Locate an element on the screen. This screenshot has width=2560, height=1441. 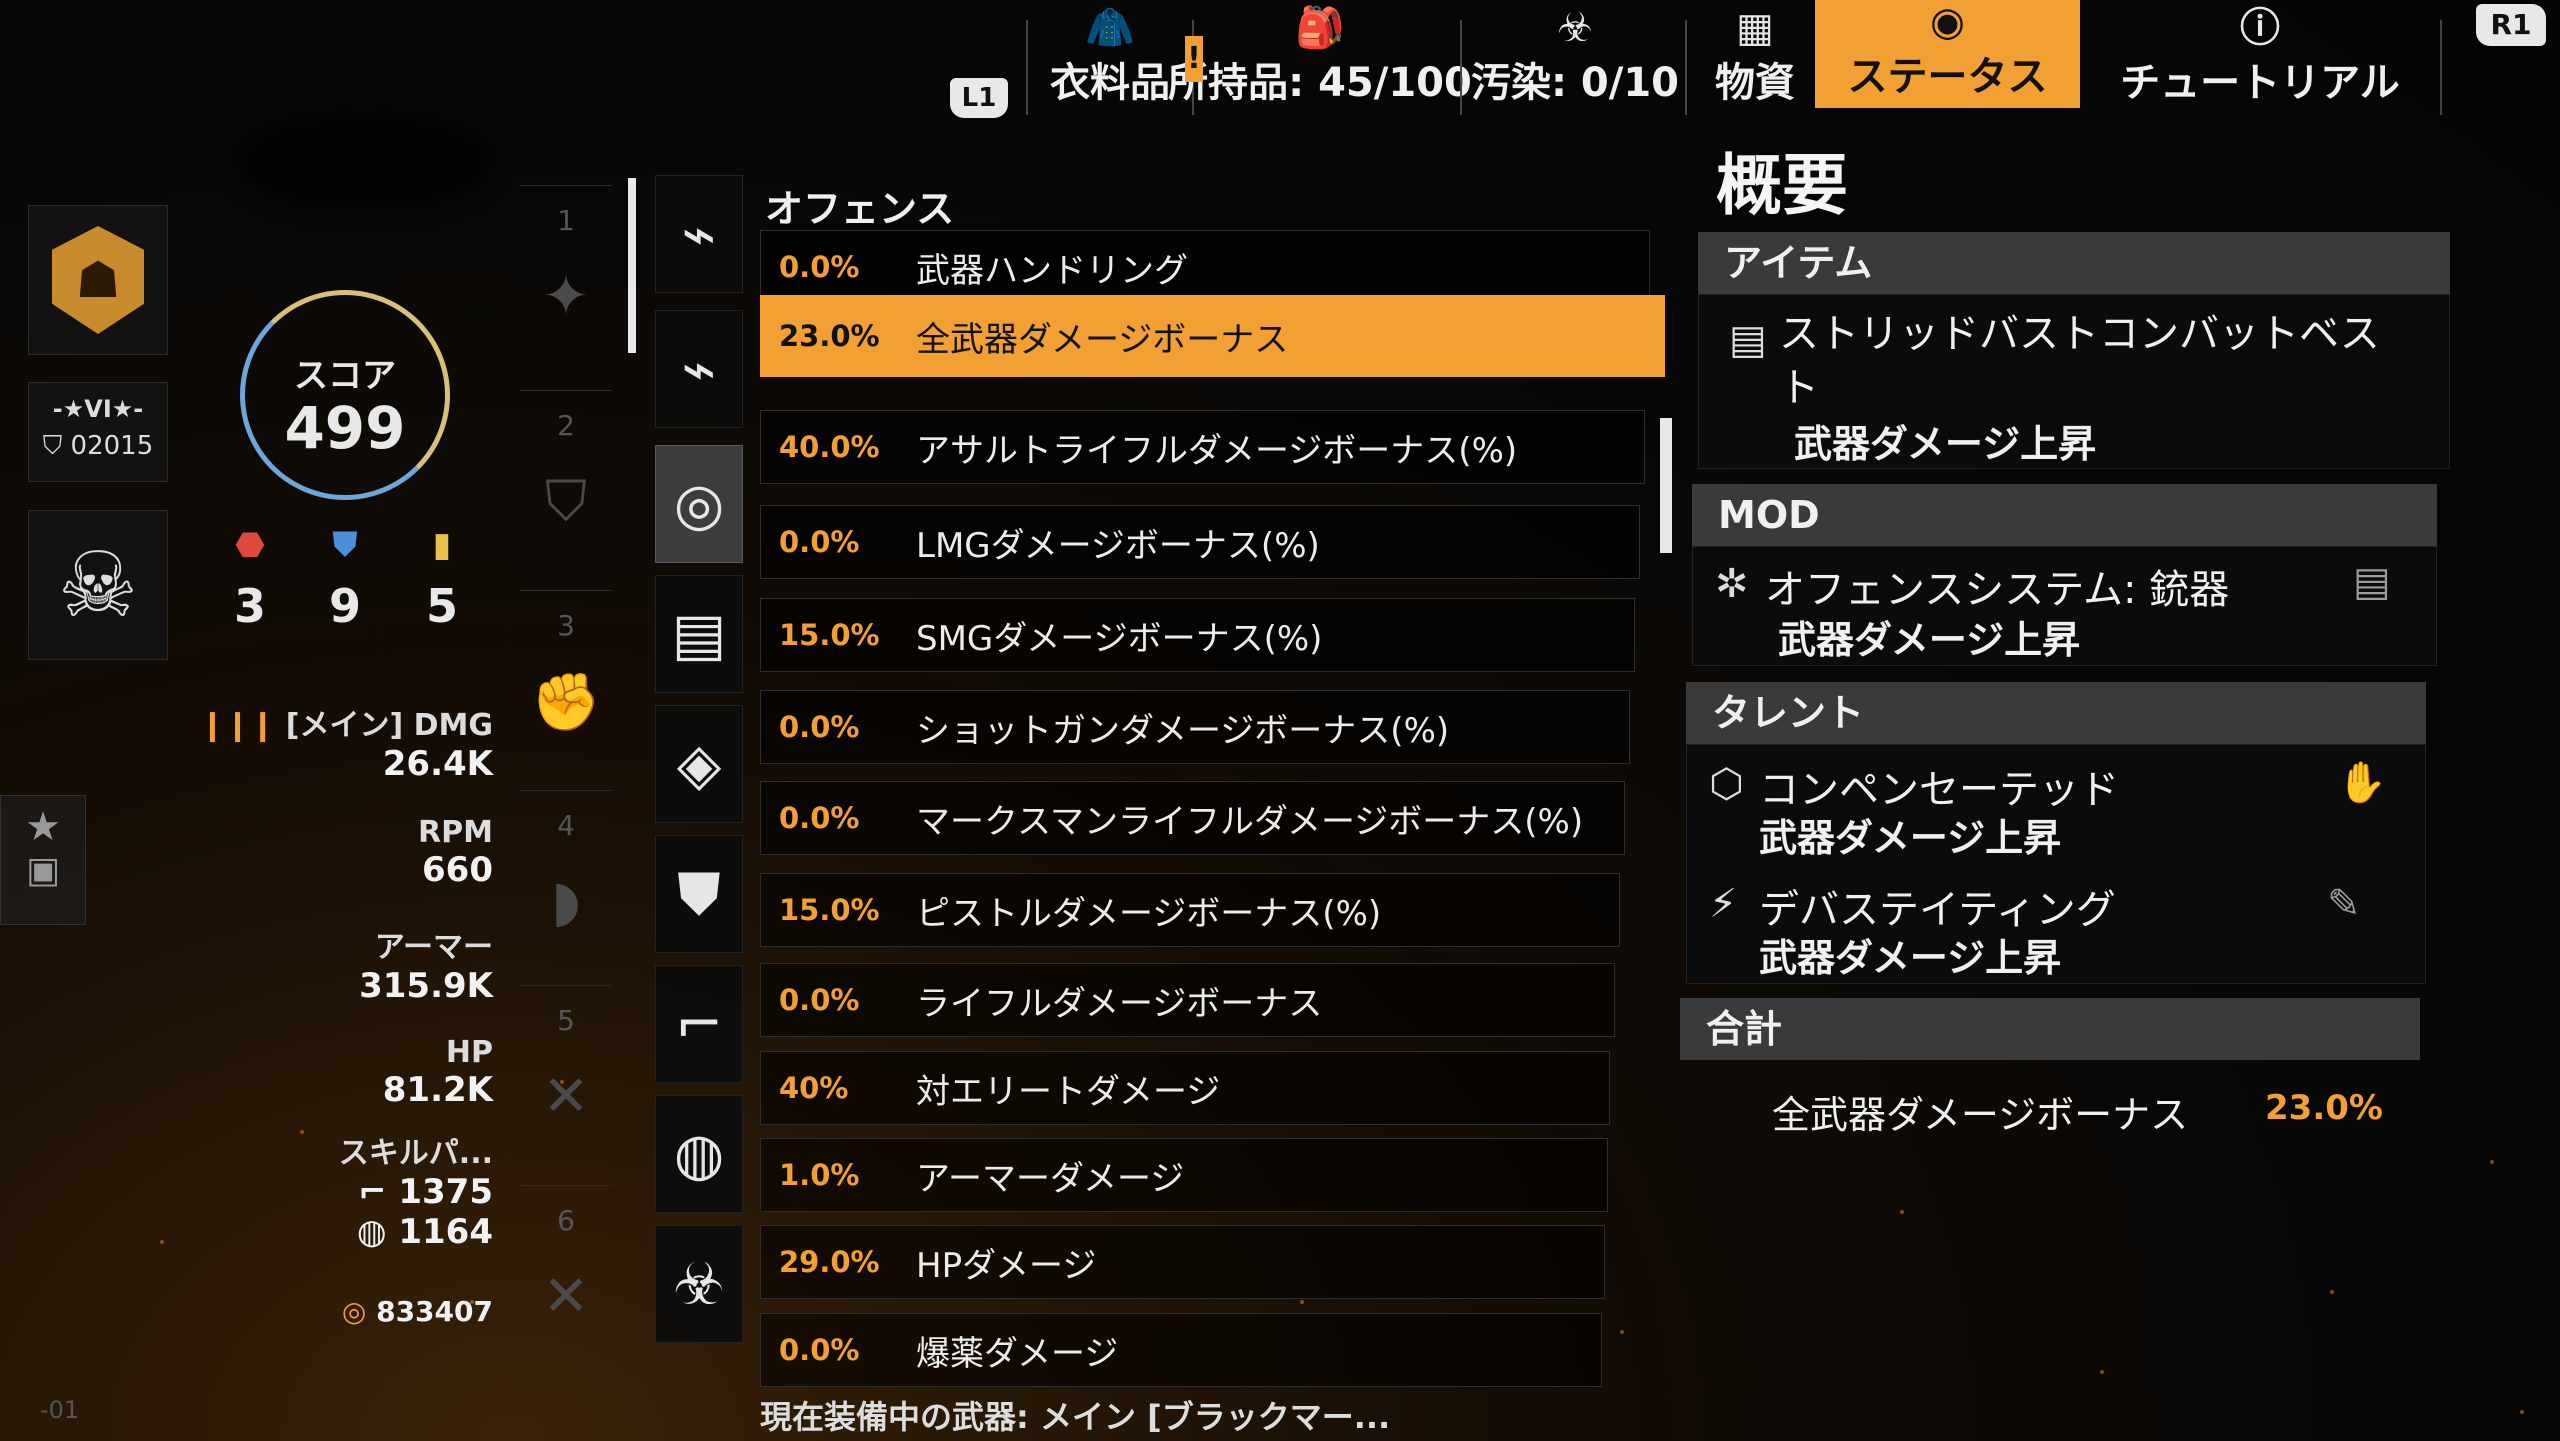
tab-apparel: 🧥 衣料品 is located at coordinates (1110, 59).